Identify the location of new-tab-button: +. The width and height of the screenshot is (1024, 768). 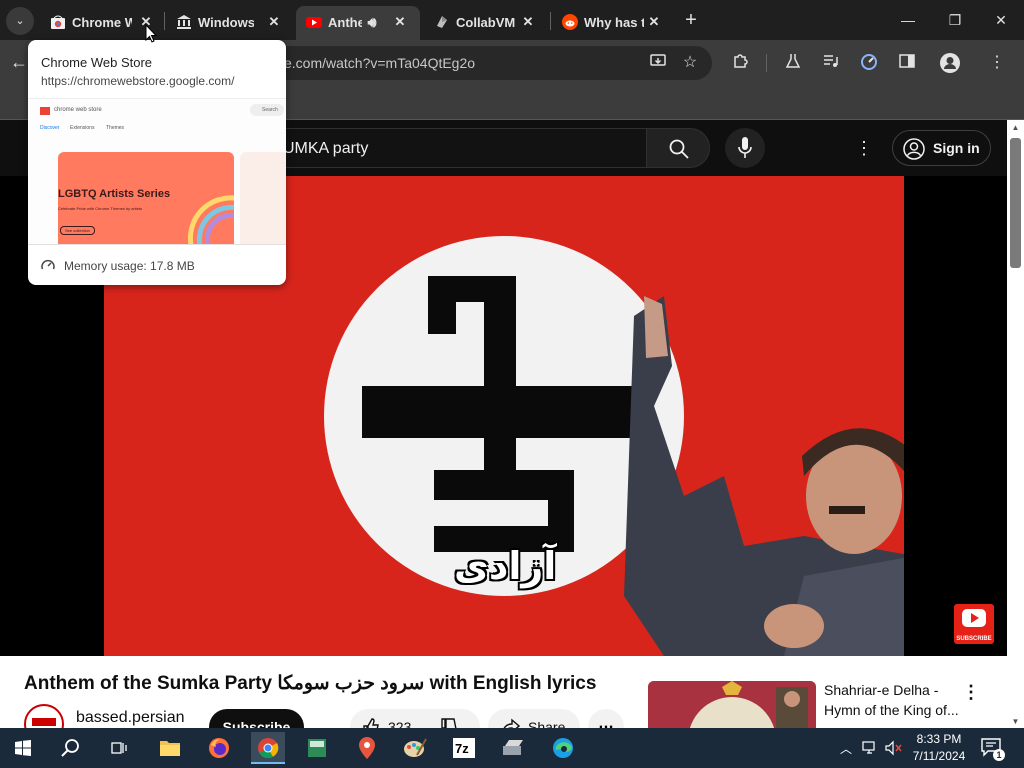
(691, 20).